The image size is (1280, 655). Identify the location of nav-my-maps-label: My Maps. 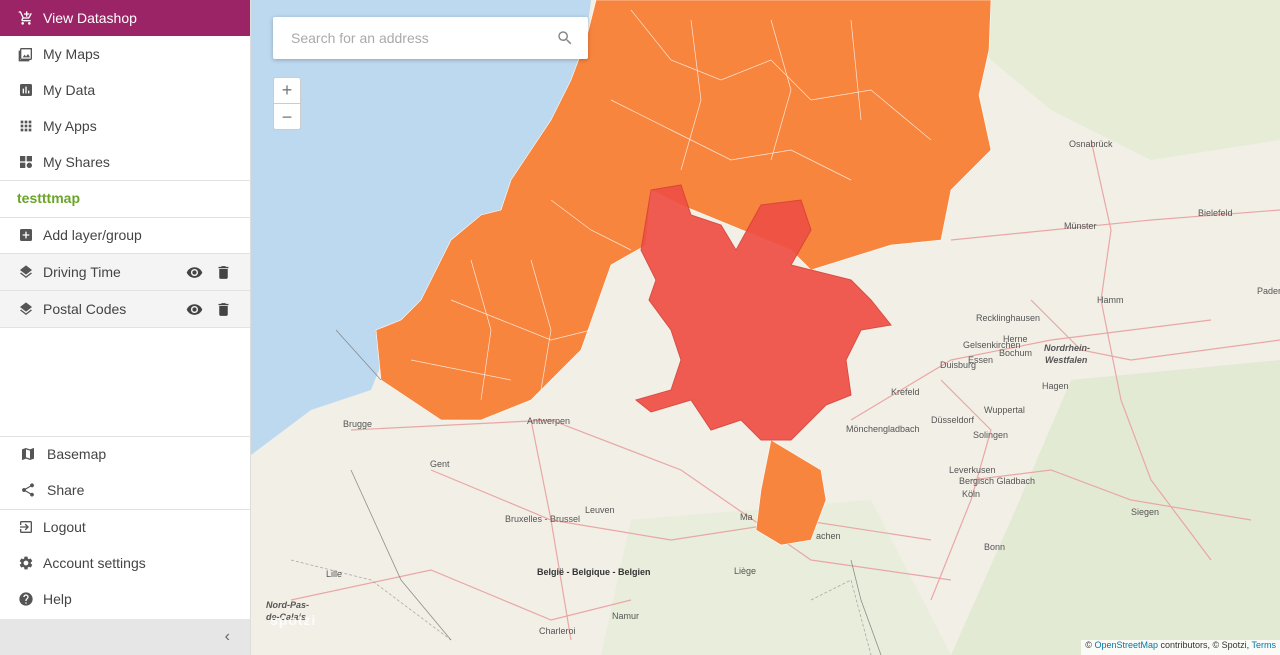
(71, 54).